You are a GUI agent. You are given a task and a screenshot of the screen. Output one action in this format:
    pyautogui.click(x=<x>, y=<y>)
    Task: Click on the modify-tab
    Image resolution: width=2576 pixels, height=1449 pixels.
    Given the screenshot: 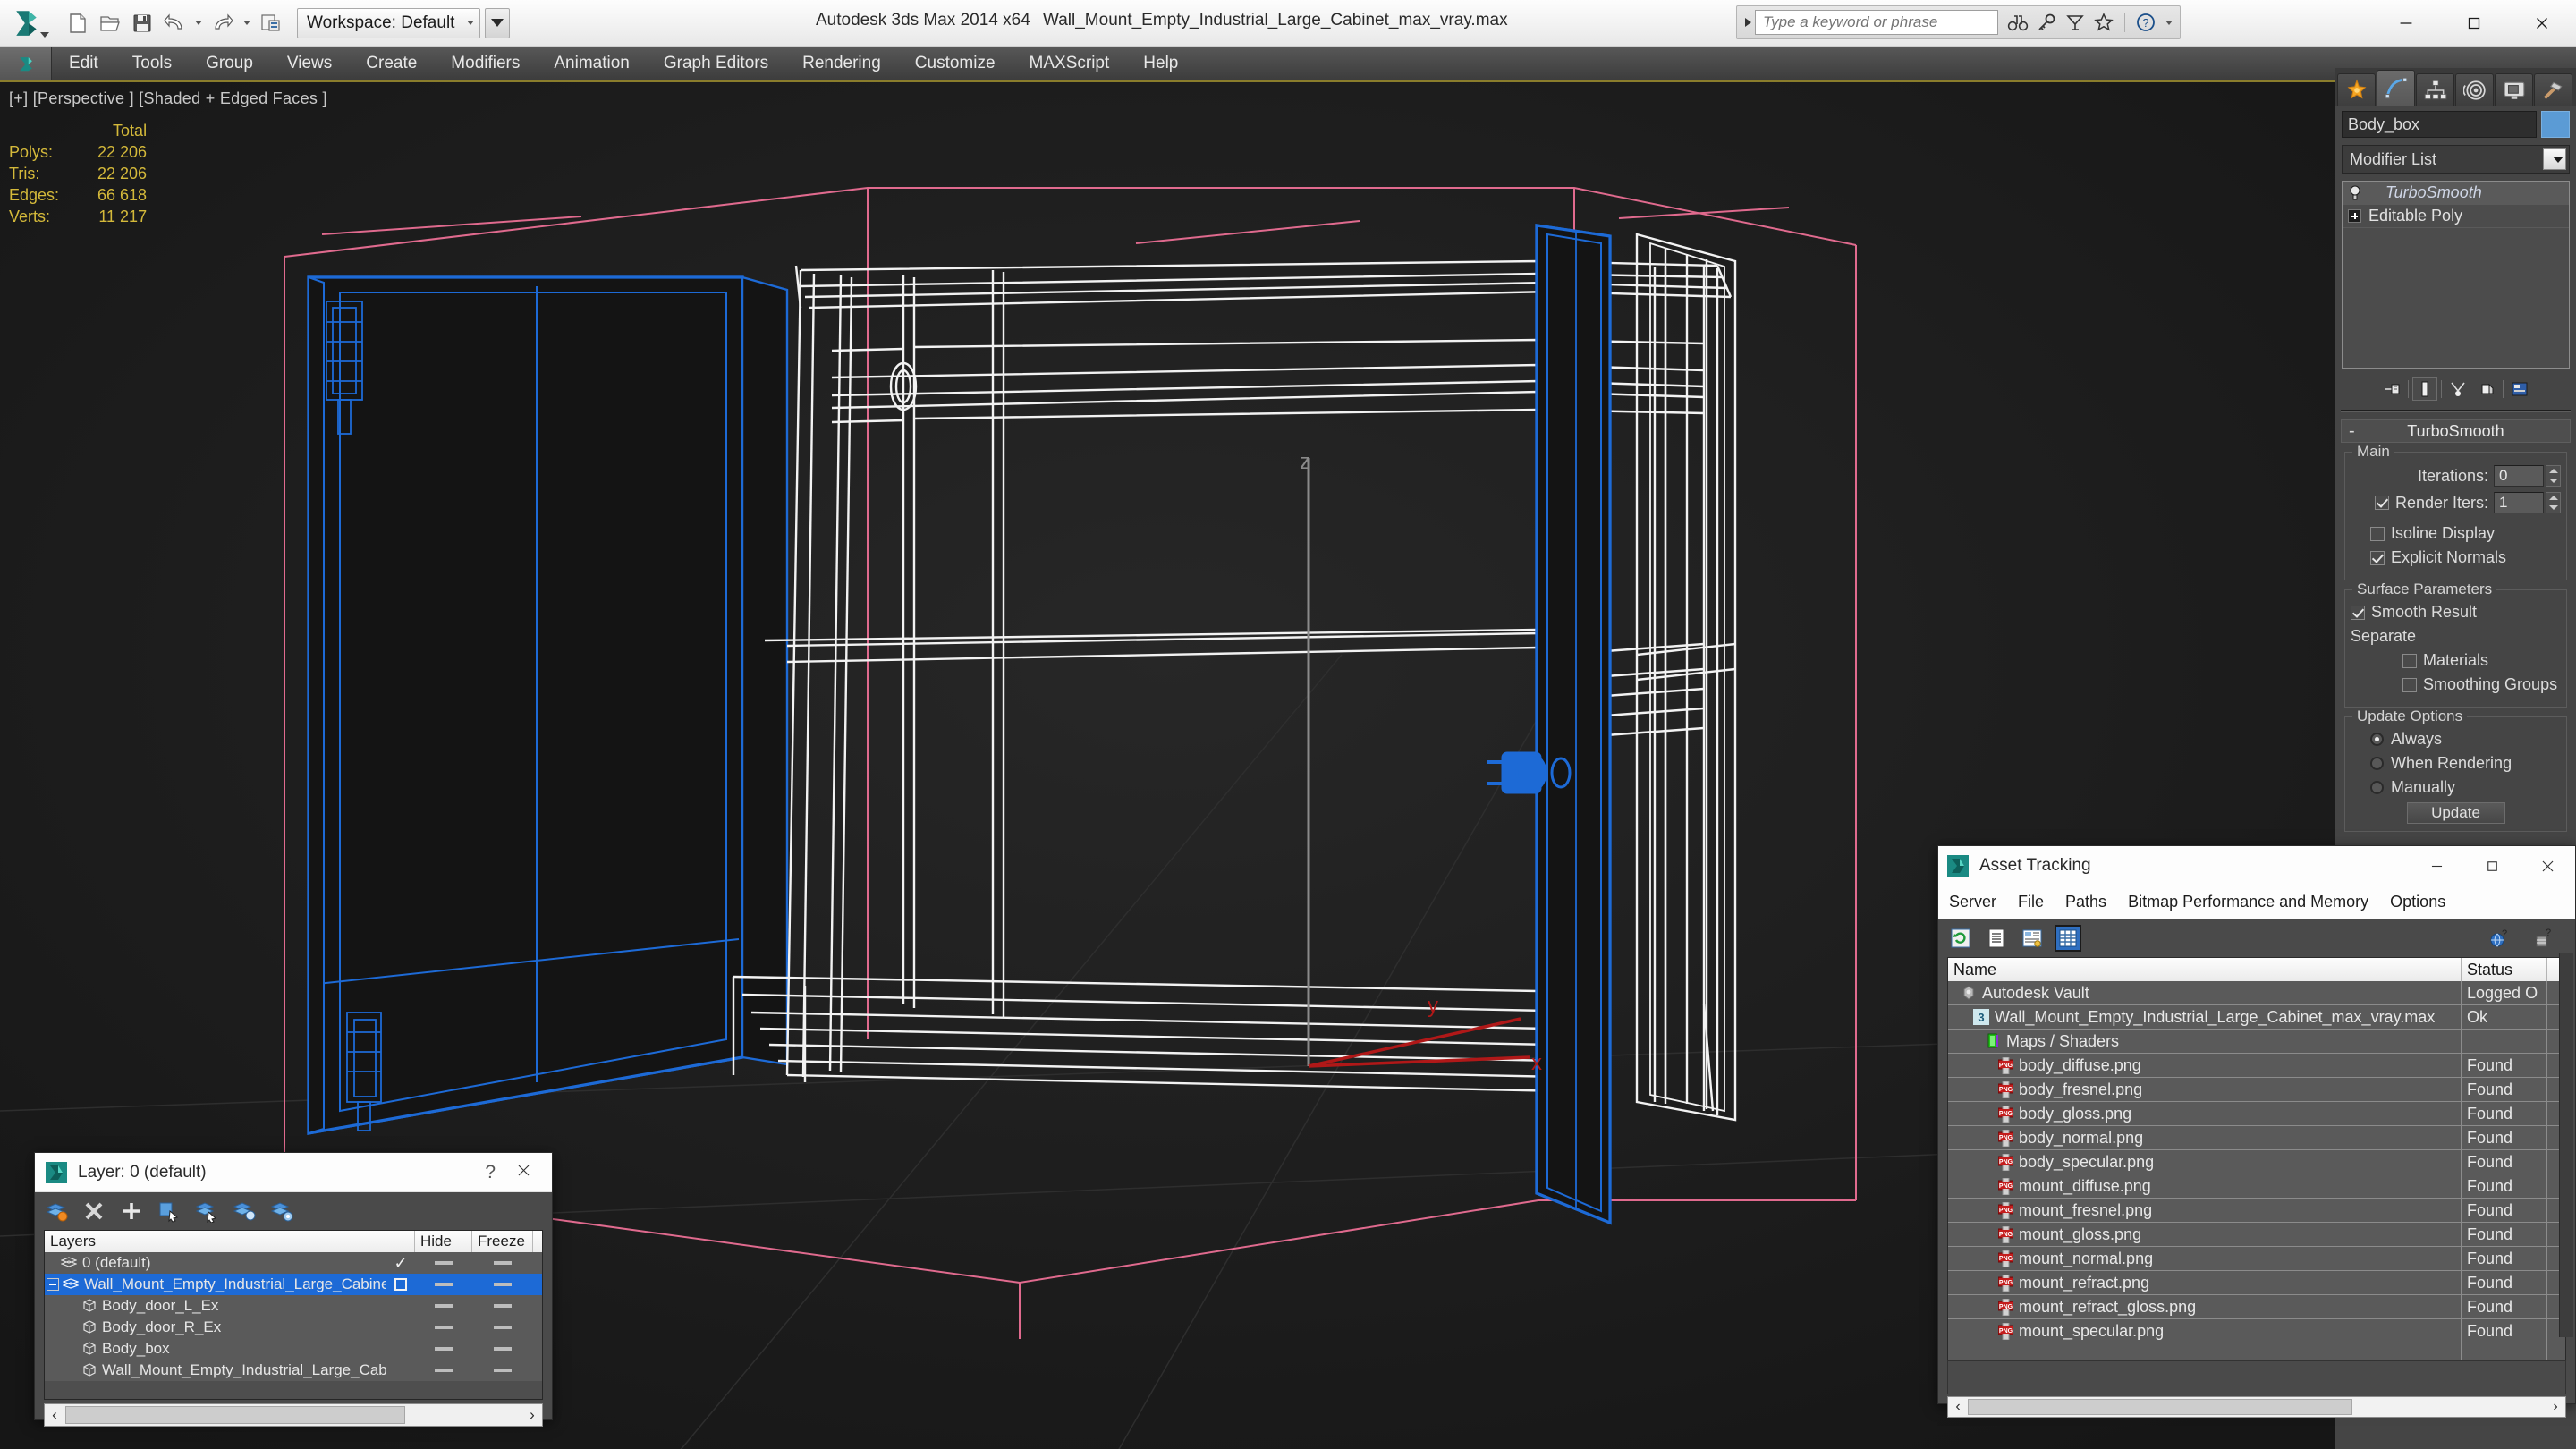 What is the action you would take?
    pyautogui.click(x=2396, y=88)
    